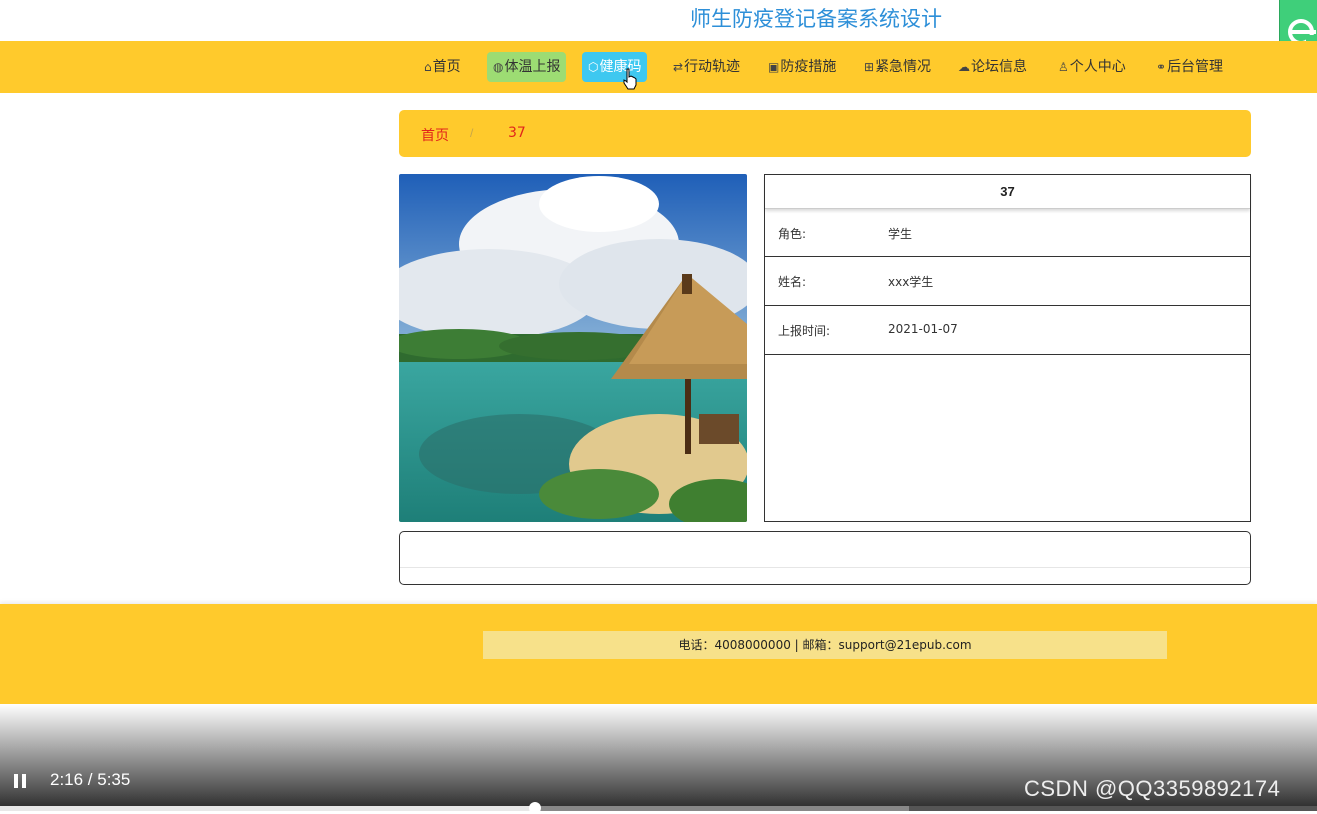 This screenshot has height=814, width=1317. I want to click on shuffle-icon: ⇄, so click(678, 67).